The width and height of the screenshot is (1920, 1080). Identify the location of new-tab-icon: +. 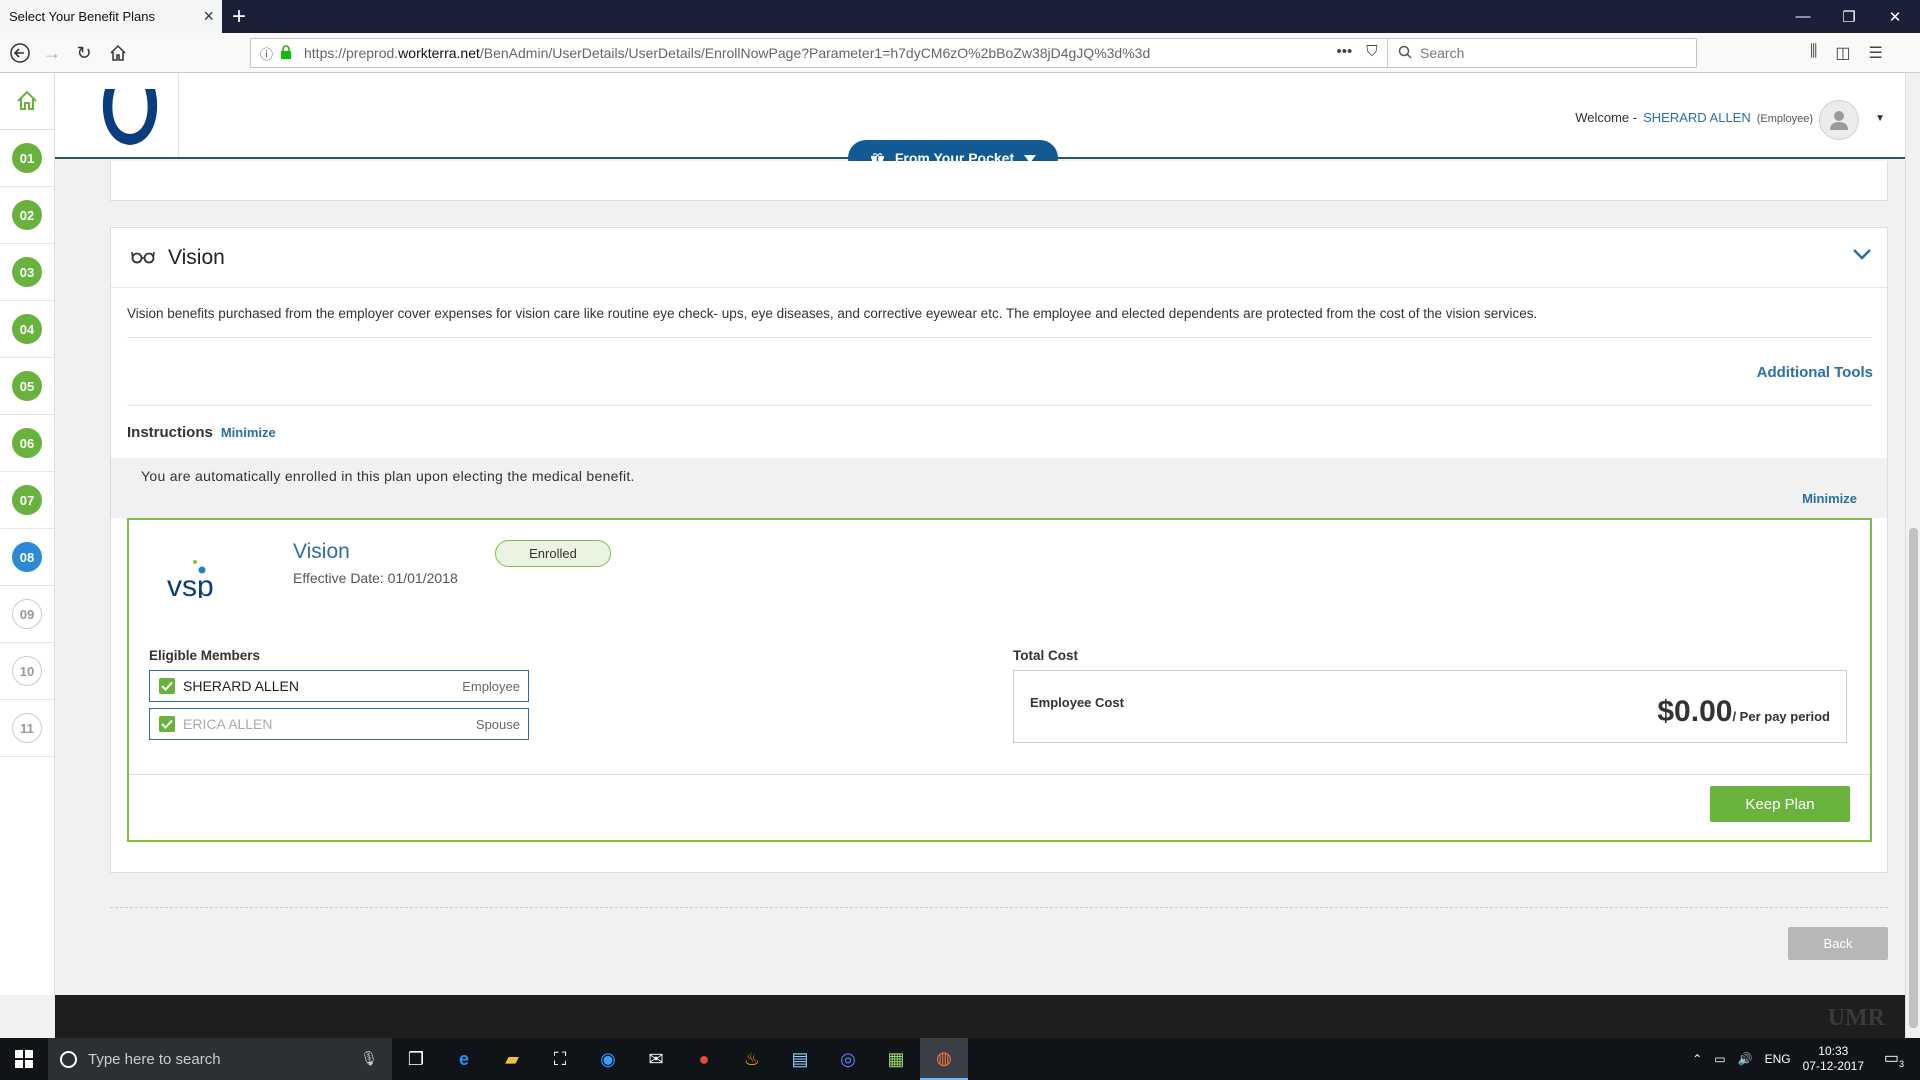
(239, 17).